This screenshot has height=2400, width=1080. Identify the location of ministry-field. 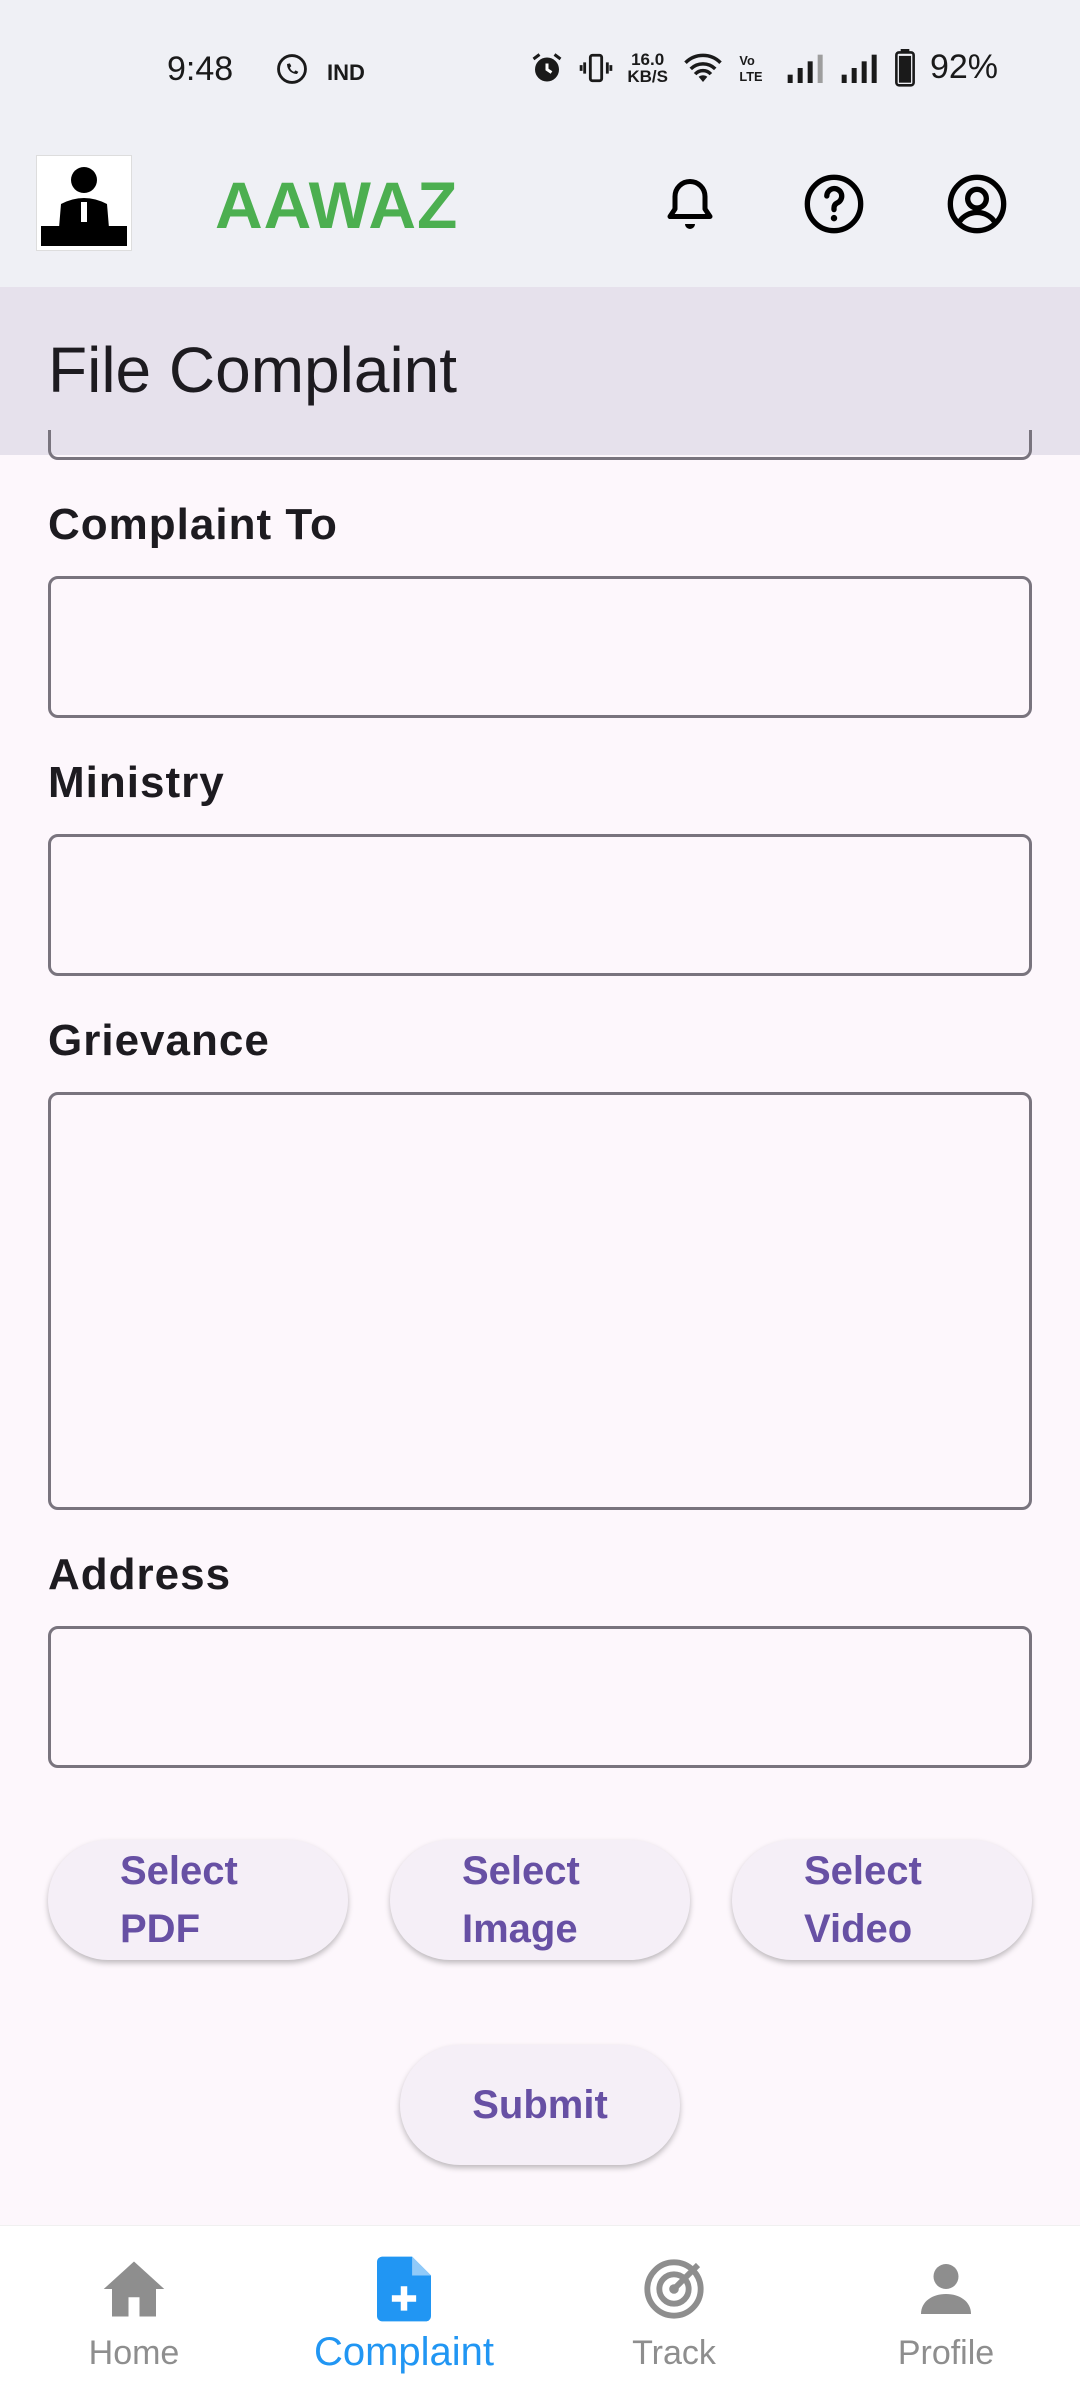
(540, 905).